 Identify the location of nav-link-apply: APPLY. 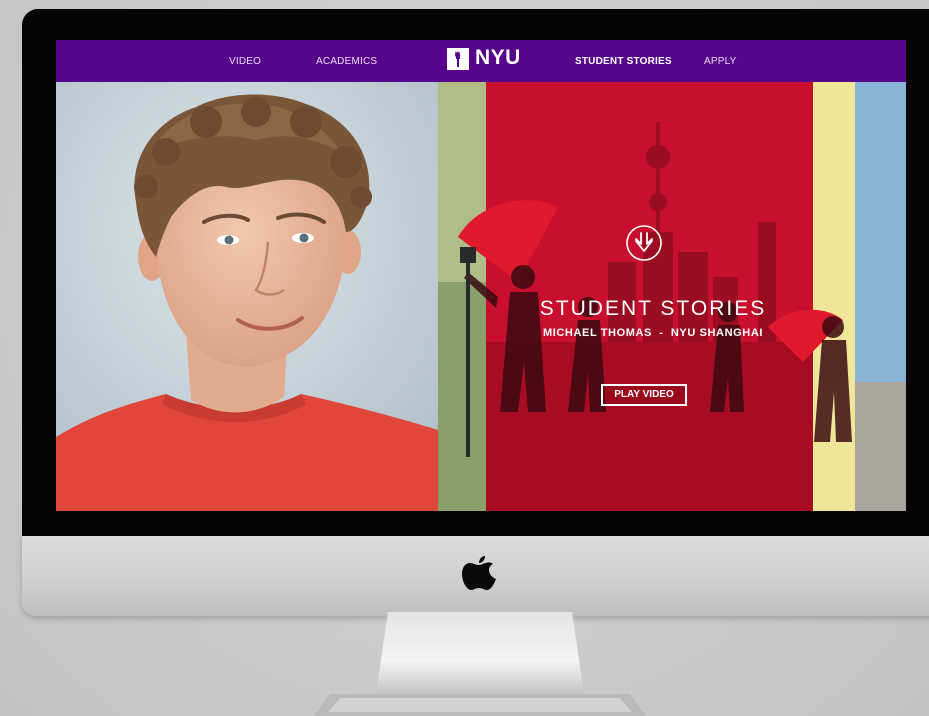
(720, 61).